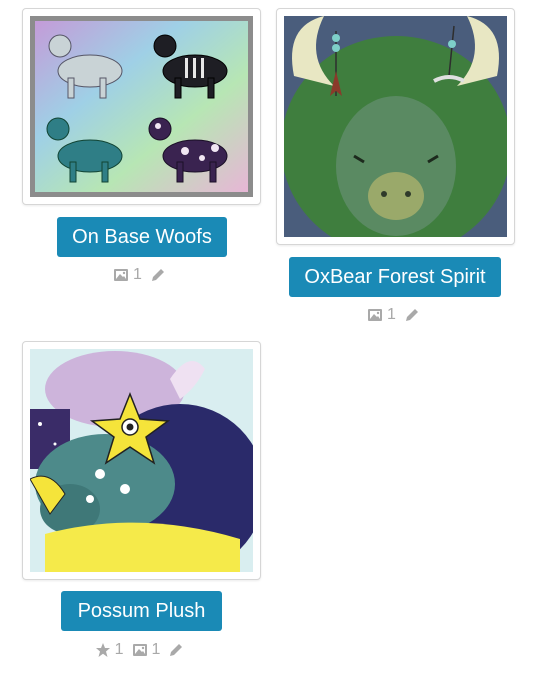 The height and width of the screenshot is (680, 537). Describe the element at coordinates (141, 611) in the screenshot. I see `title-button: Possum Plush` at that location.